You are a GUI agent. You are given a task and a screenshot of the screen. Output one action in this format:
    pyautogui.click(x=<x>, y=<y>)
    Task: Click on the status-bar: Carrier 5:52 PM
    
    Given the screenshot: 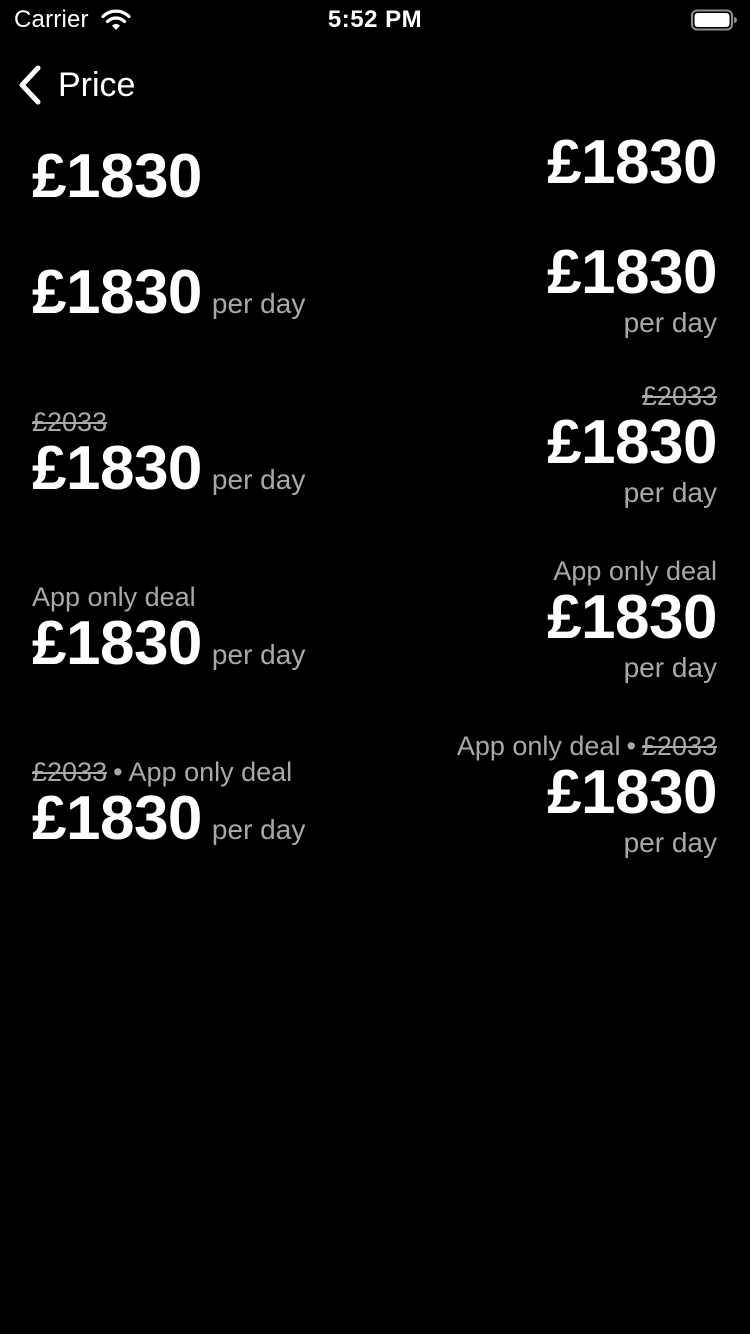 What is the action you would take?
    pyautogui.click(x=375, y=20)
    